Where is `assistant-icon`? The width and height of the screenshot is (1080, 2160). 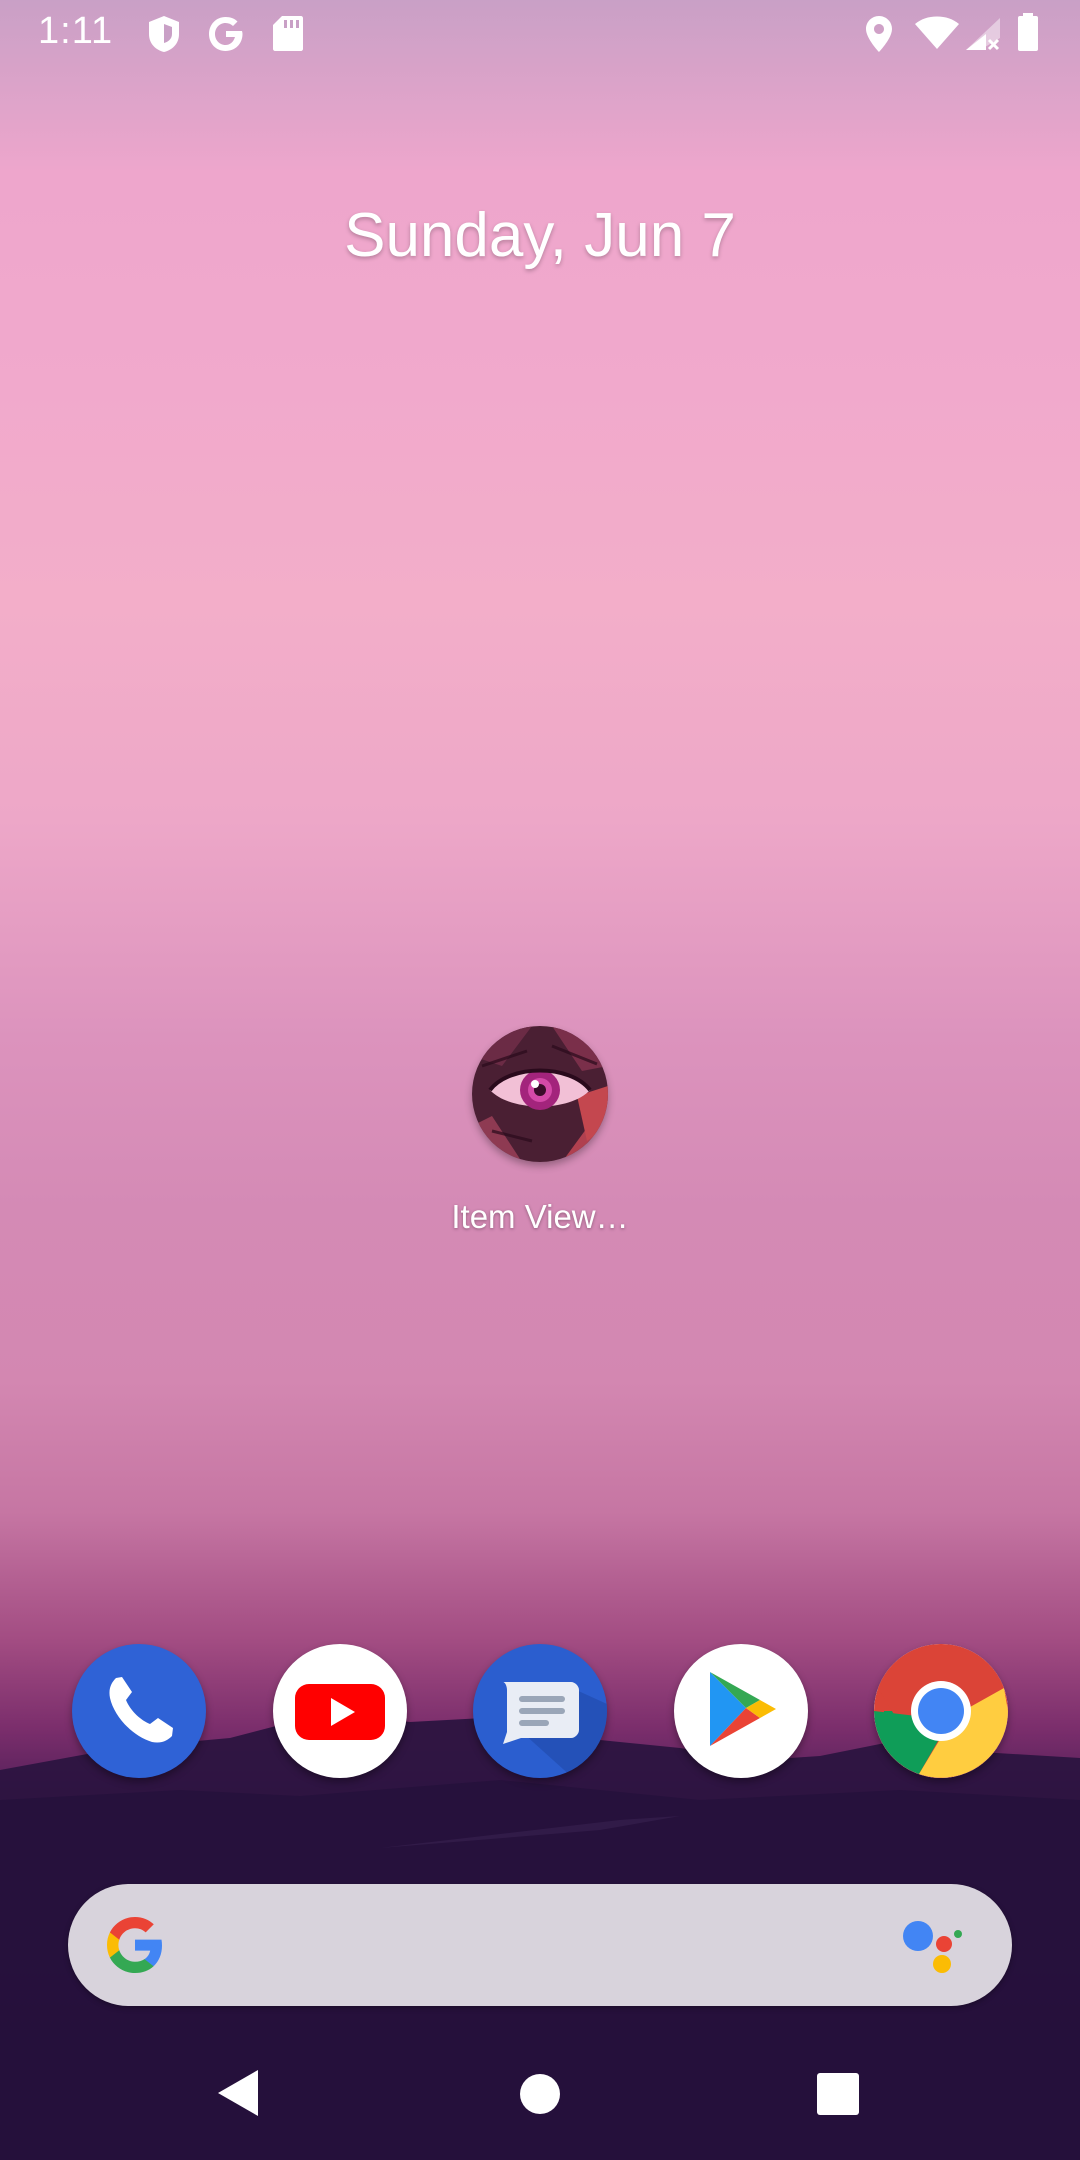 assistant-icon is located at coordinates (934, 1945).